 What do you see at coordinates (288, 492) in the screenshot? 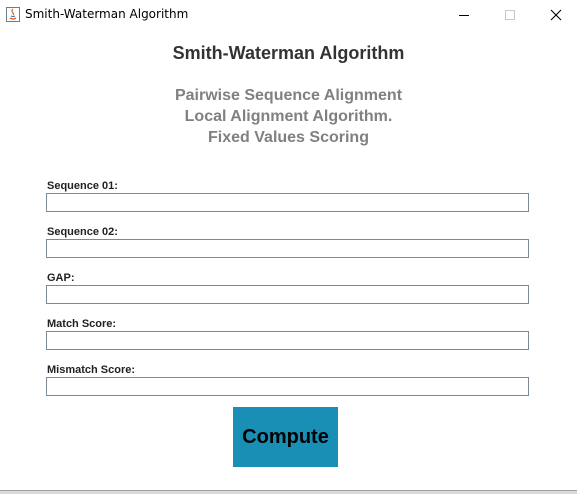
I see `window-bottom-edge` at bounding box center [288, 492].